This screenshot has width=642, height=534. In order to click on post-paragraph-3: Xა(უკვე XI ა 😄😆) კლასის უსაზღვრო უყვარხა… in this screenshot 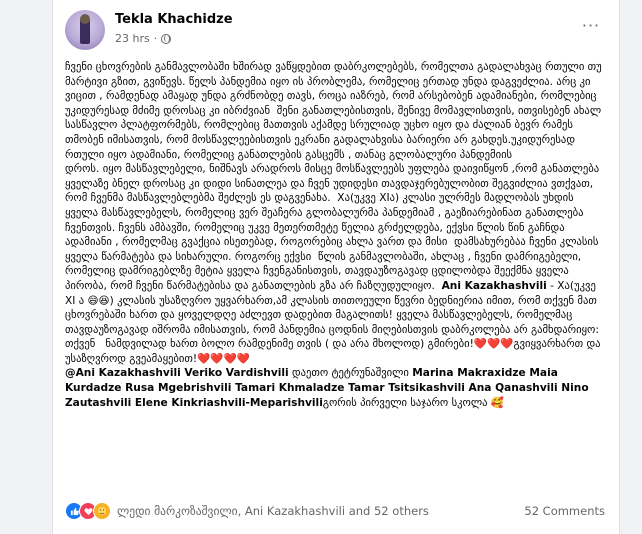, I will do `click(334, 322)`.